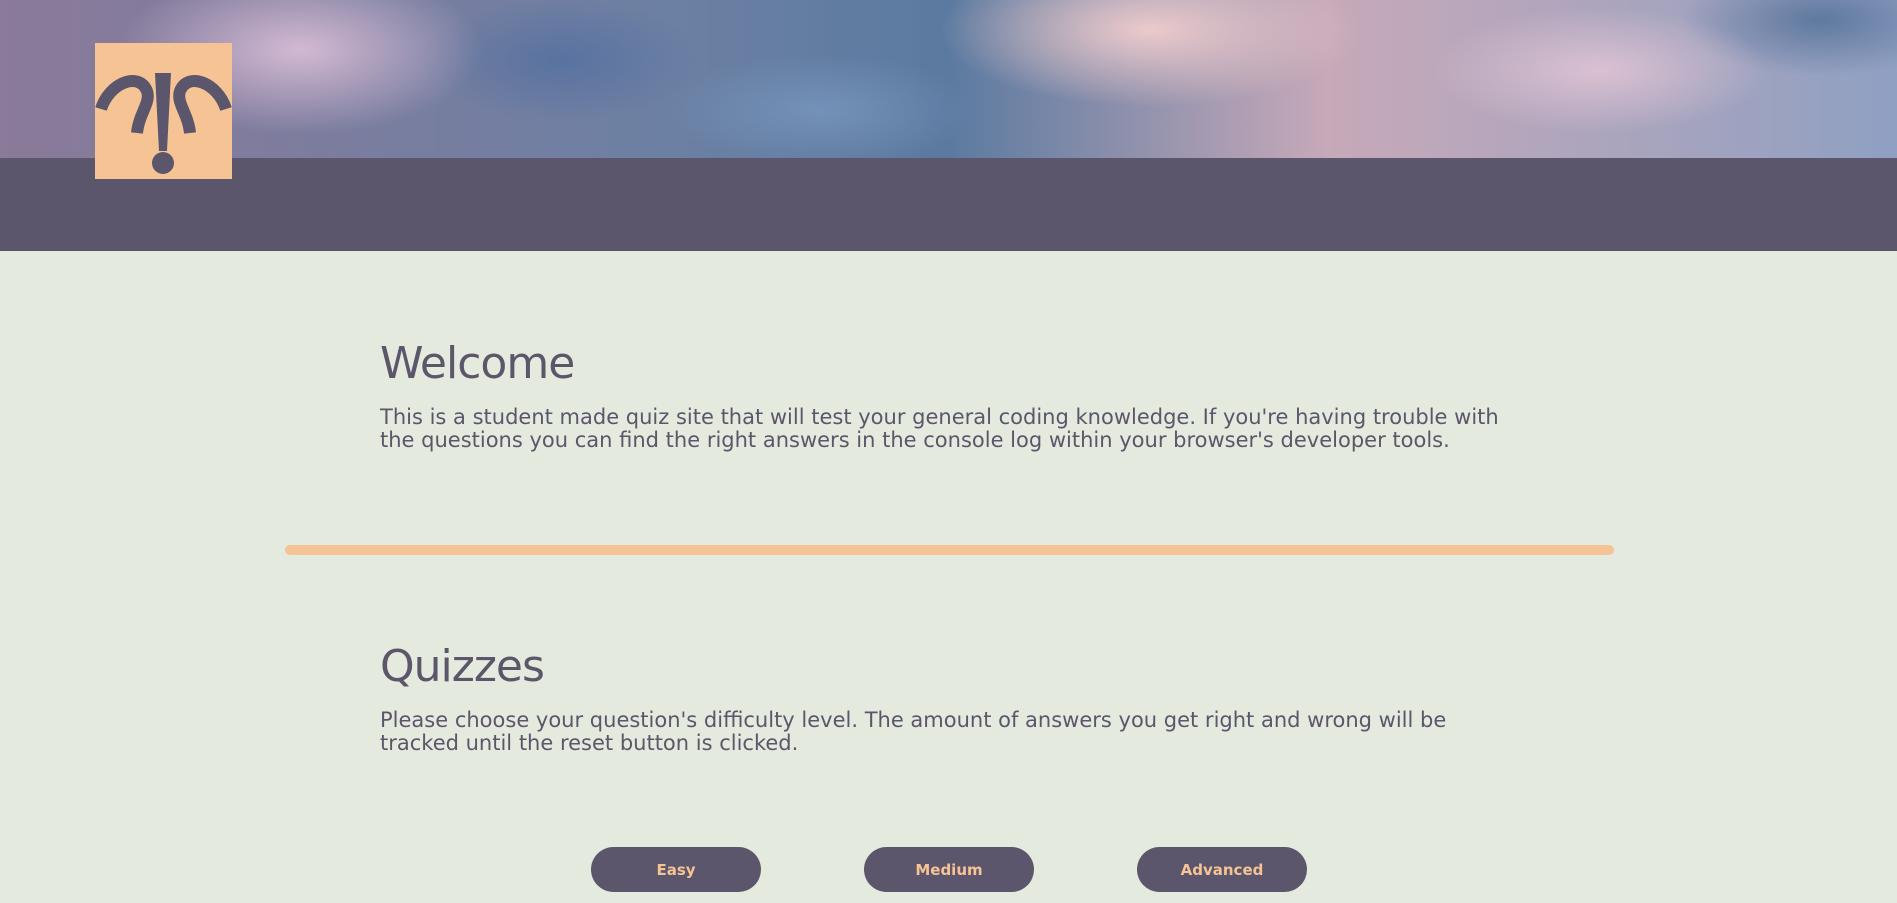 Image resolution: width=1897 pixels, height=903 pixels. Describe the element at coordinates (676, 869) in the screenshot. I see `easy-button: Easy` at that location.